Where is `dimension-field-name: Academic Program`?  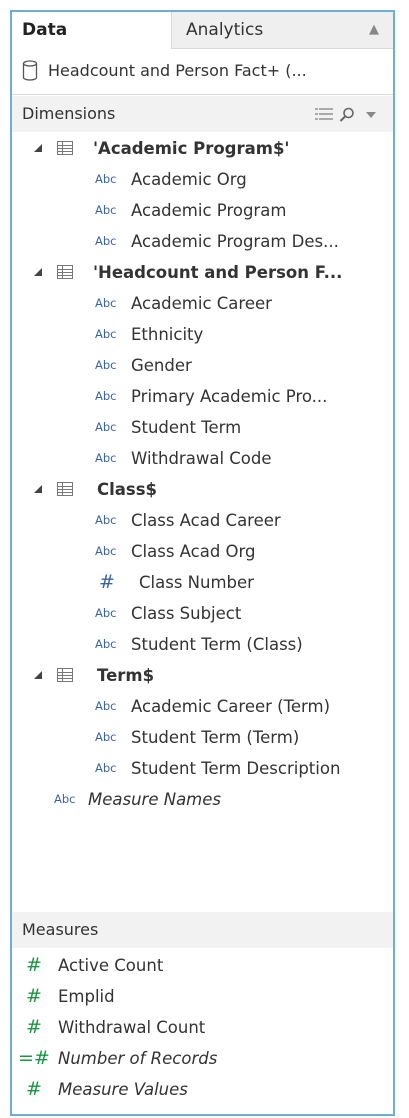
dimension-field-name: Academic Program is located at coordinates (209, 210).